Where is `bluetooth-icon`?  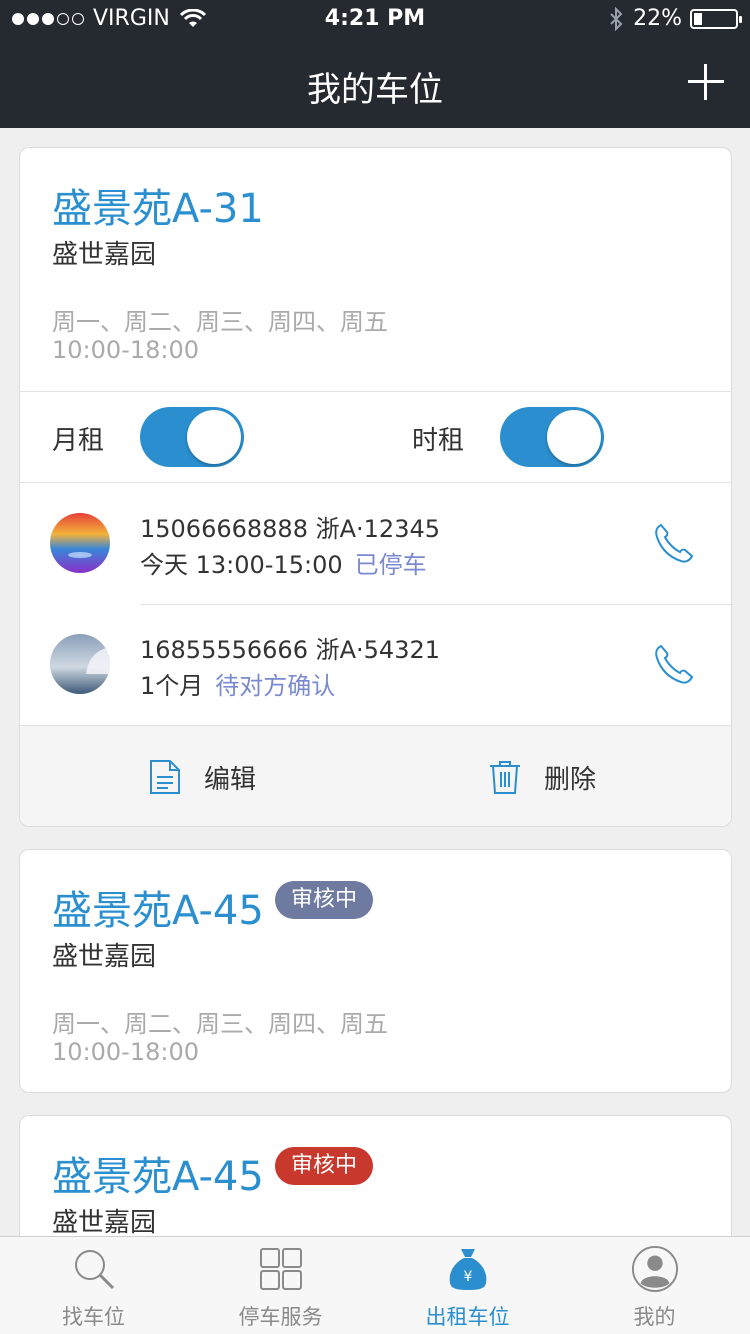
bluetooth-icon is located at coordinates (616, 18).